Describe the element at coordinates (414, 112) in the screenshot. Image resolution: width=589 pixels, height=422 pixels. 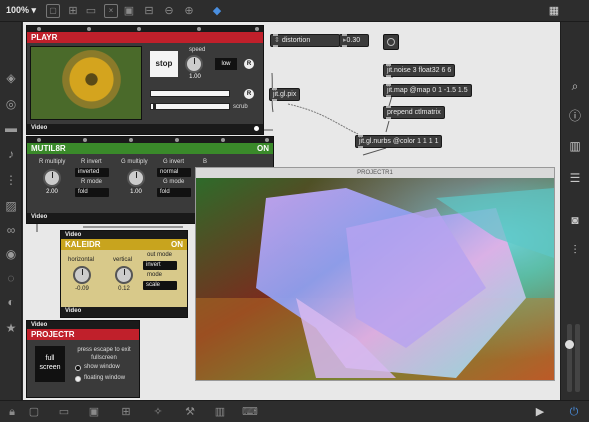
I see `prepend-object: prepend ctlmatrix` at that location.